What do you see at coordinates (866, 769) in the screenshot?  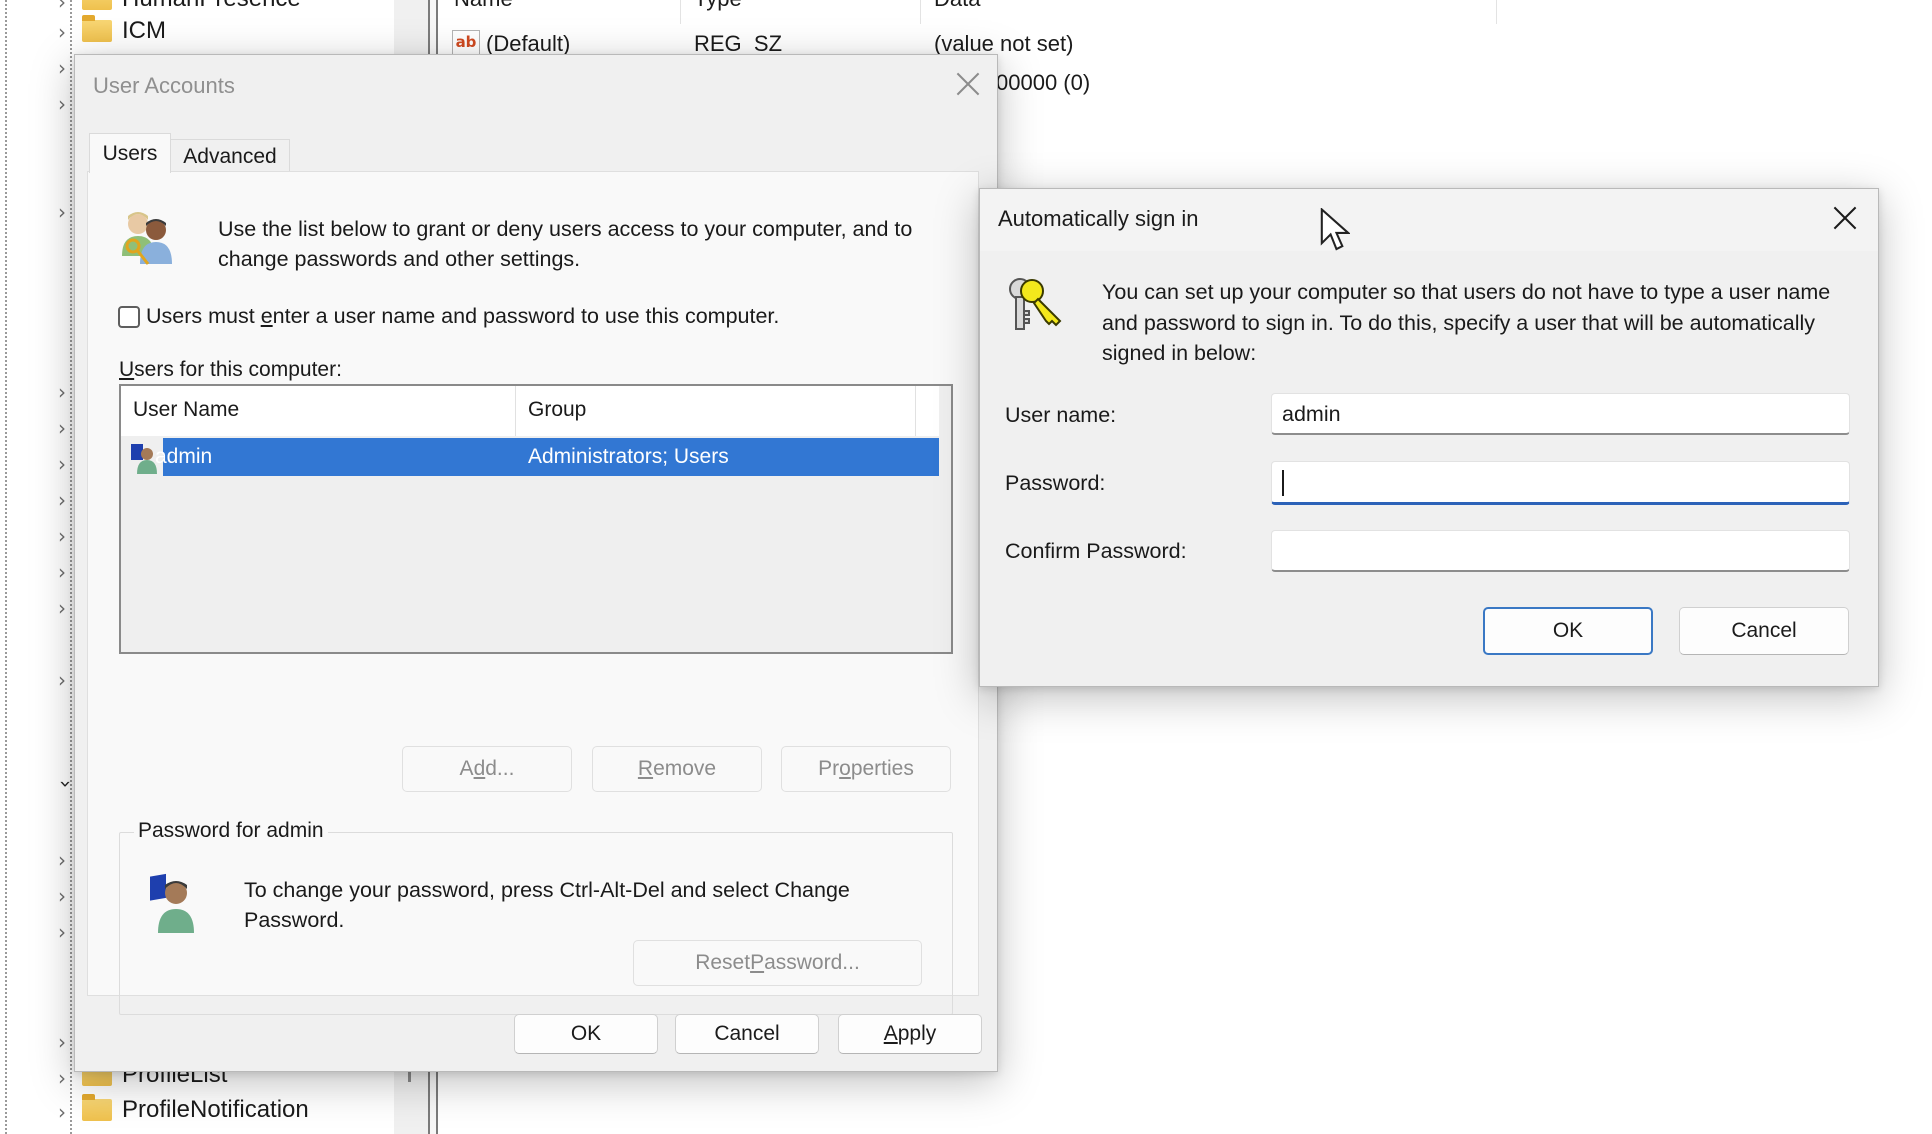 I see `properties-button: Pr o perties` at bounding box center [866, 769].